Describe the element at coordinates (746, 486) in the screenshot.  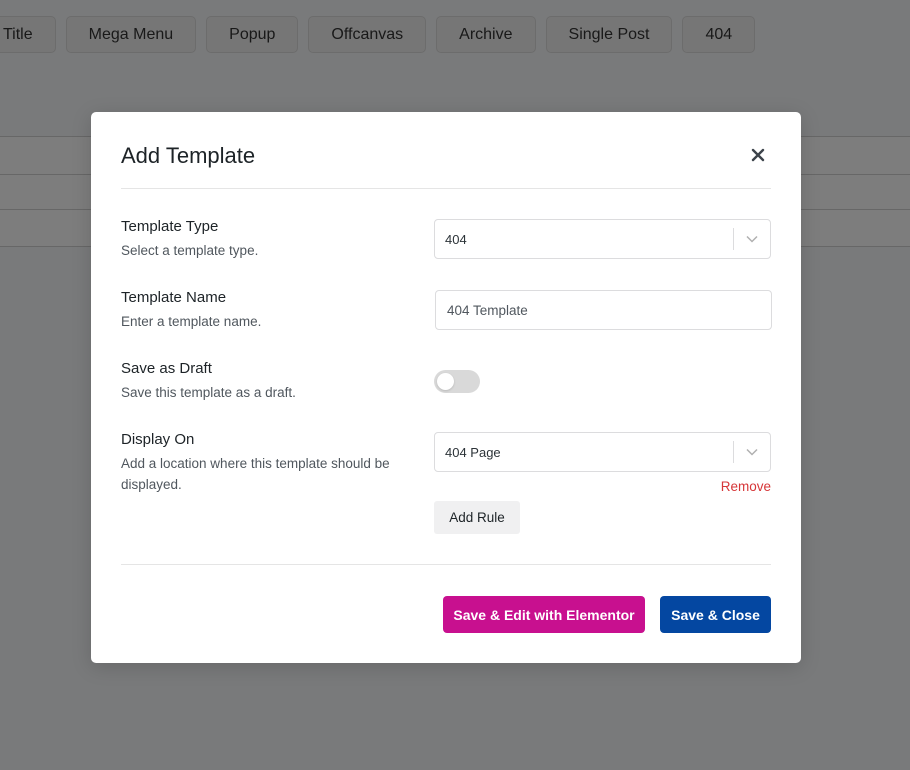
I see `remove-rule-link: Remove` at that location.